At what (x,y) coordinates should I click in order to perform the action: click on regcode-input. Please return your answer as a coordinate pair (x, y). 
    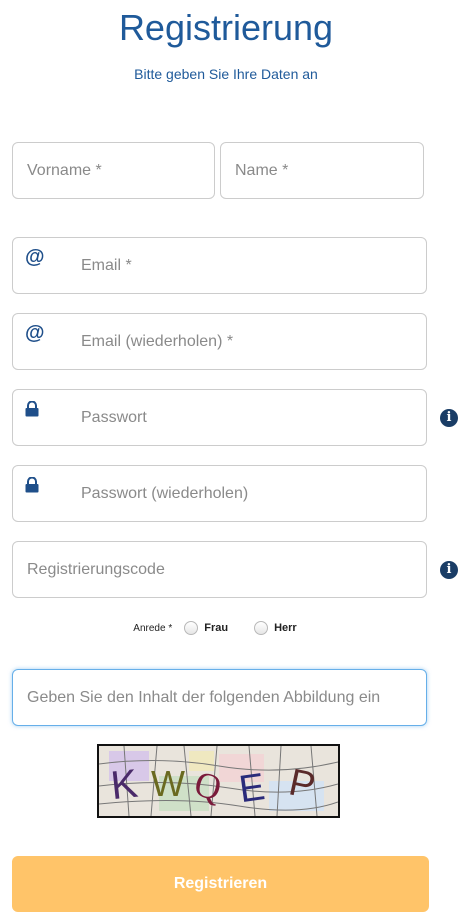
    Looking at the image, I should click on (219, 569).